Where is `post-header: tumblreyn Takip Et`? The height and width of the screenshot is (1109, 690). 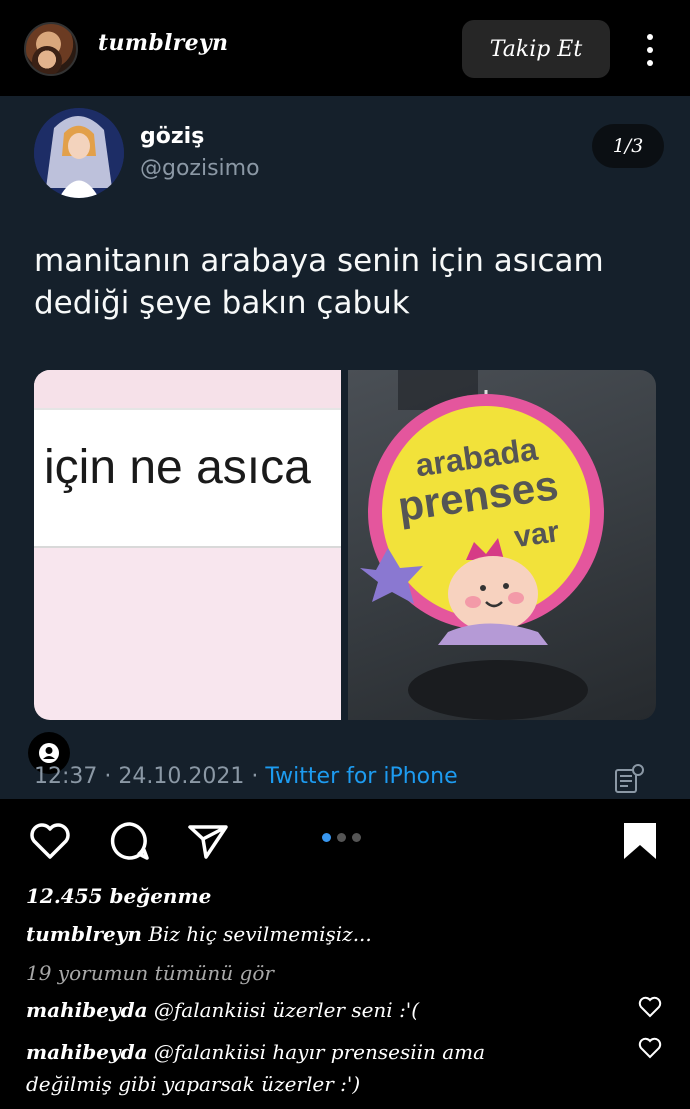
post-header: tumblreyn Takip Et is located at coordinates (345, 48).